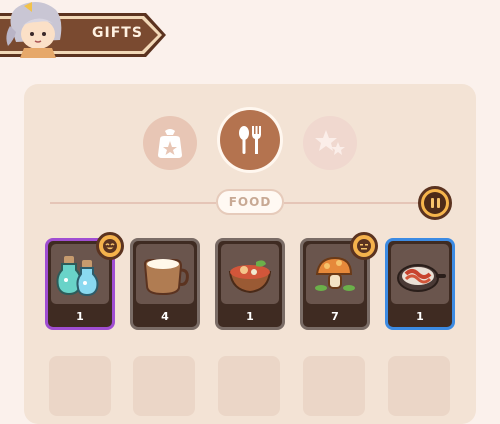 The image size is (500, 424). Describe the element at coordinates (421, 278) in the screenshot. I see `bacon-pan-icon` at that location.